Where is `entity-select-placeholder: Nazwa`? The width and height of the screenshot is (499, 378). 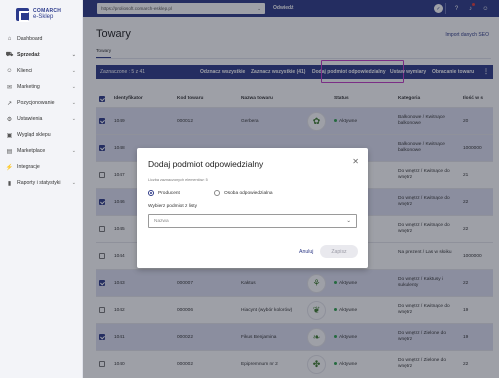
entity-select-placeholder: Nazwa is located at coordinates (161, 221).